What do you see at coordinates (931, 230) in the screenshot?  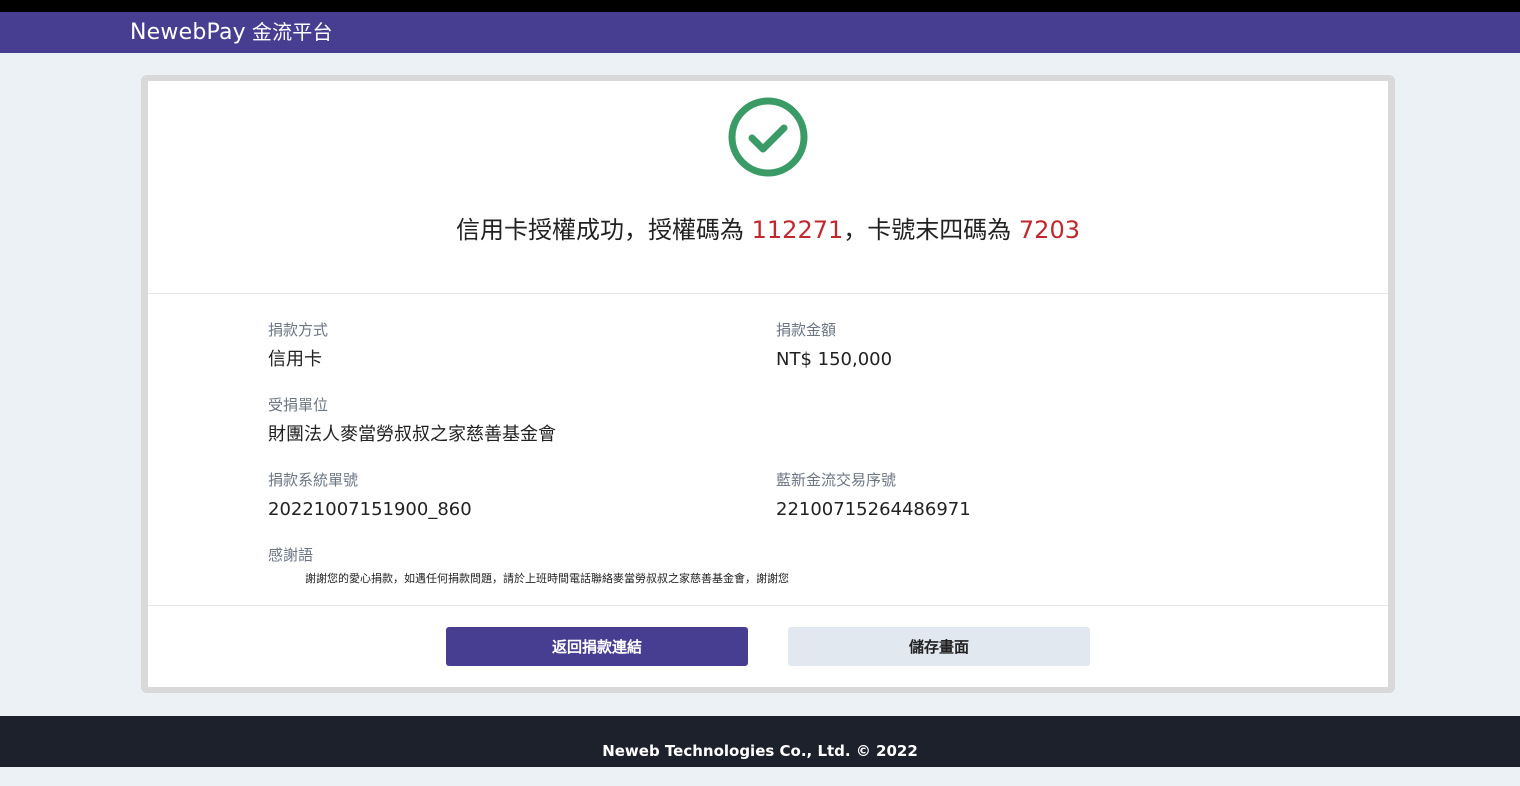 I see `result-mid: ，卡號末四碼為` at bounding box center [931, 230].